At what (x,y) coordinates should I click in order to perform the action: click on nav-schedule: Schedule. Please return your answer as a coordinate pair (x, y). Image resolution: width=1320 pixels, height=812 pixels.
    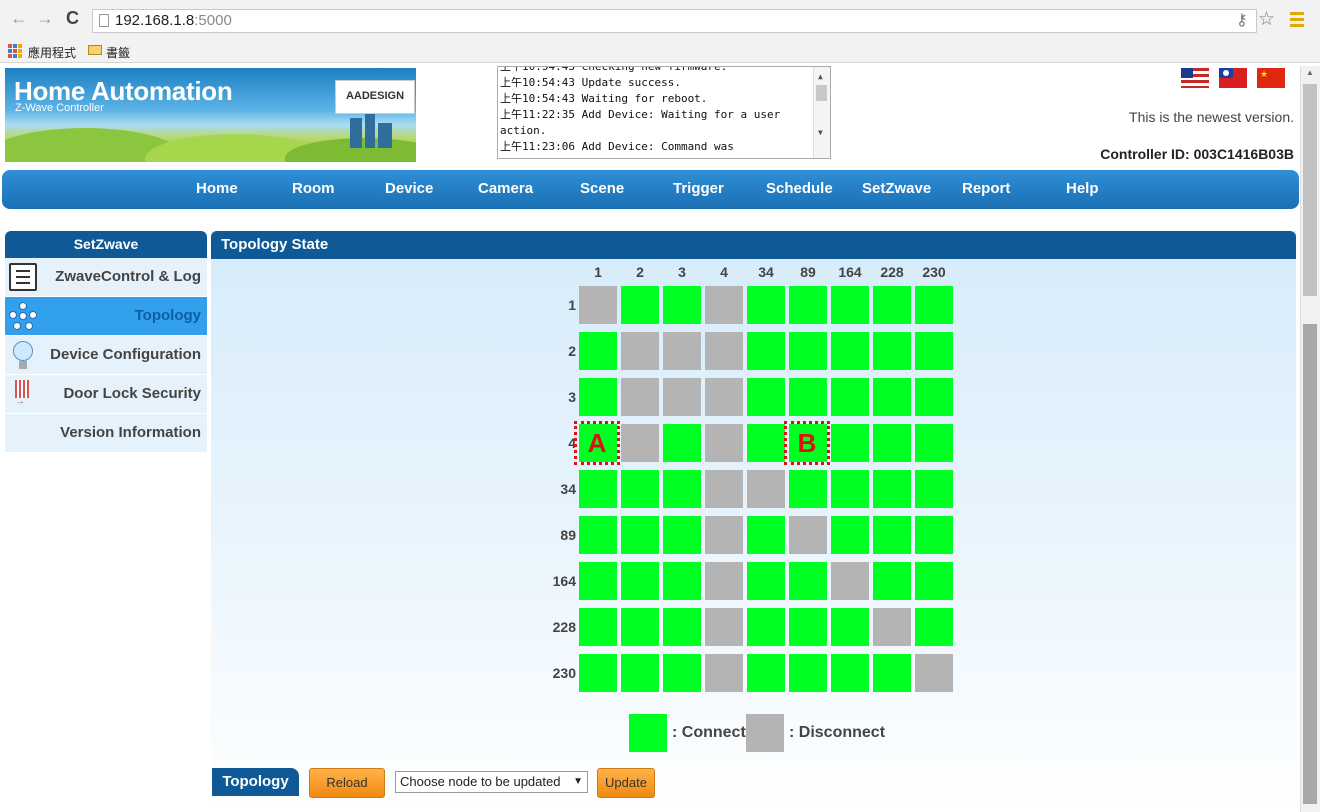
    Looking at the image, I should click on (799, 188).